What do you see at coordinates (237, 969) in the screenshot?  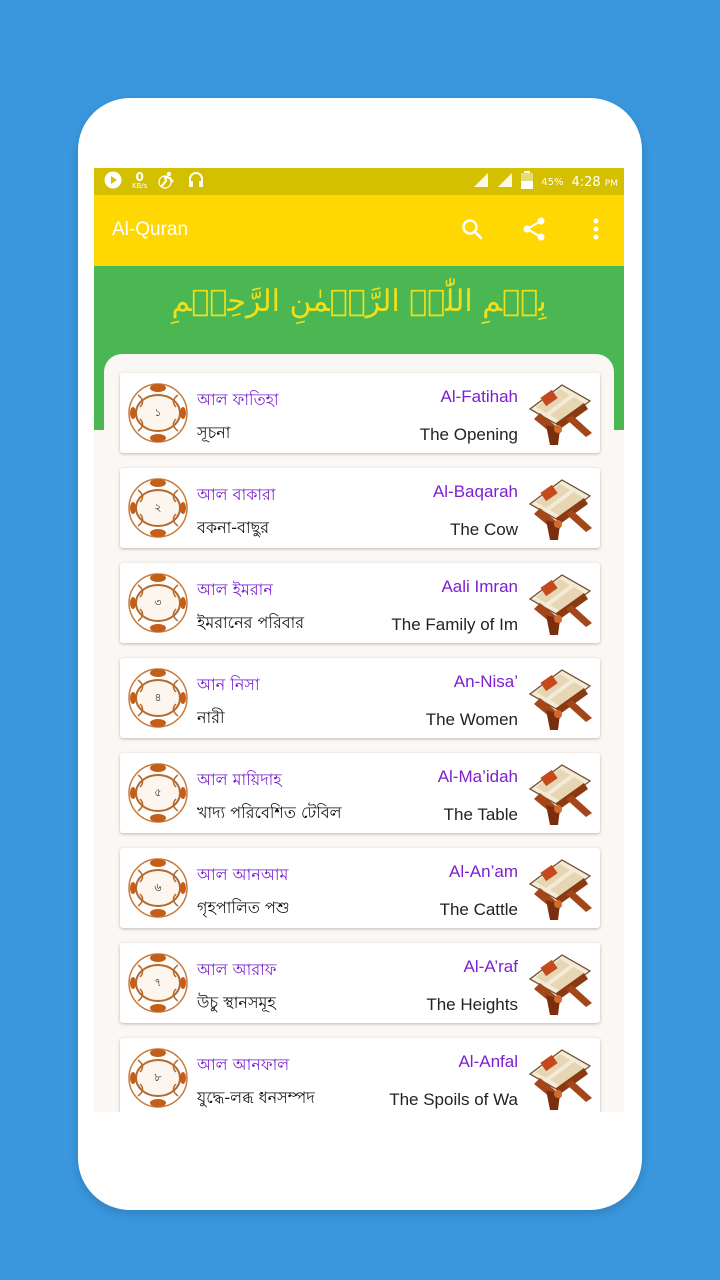 I see `surah-bangla-name: আল আরাফ` at bounding box center [237, 969].